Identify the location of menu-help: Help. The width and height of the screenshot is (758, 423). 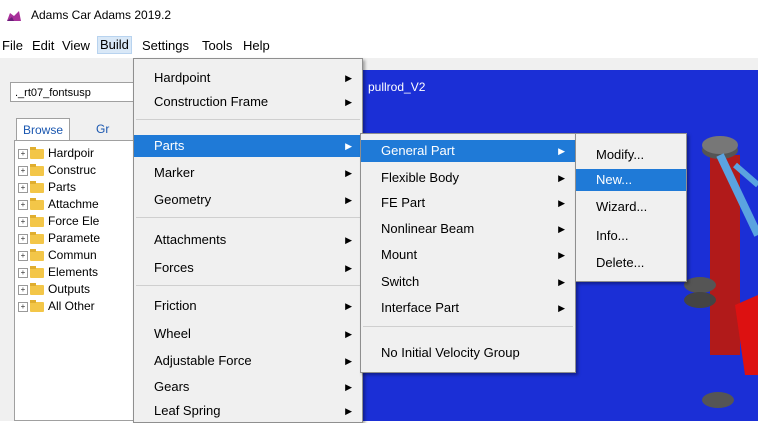
(256, 45).